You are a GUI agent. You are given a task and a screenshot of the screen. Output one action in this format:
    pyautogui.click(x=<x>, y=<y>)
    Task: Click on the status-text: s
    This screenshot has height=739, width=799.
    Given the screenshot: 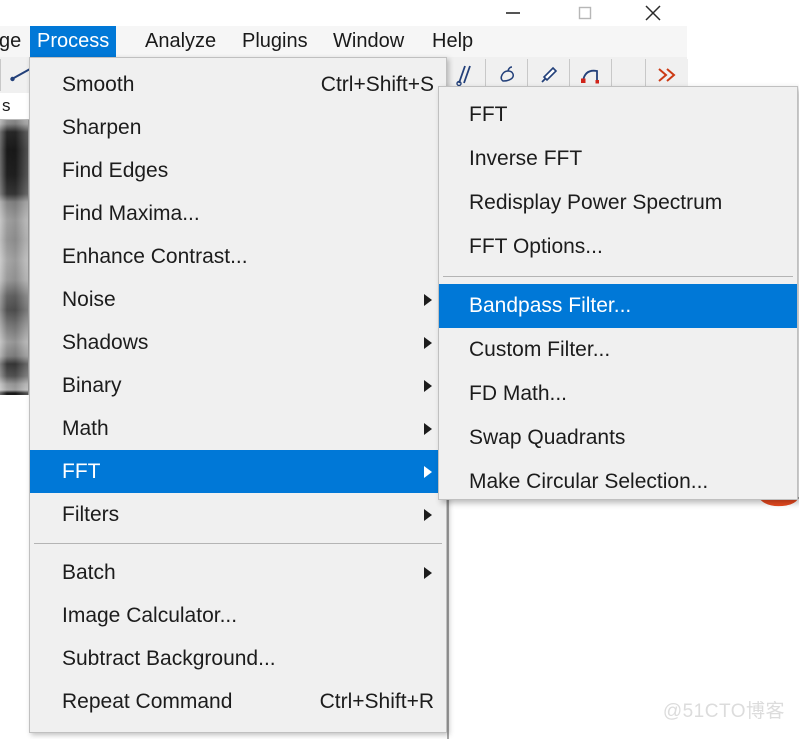 What is the action you would take?
    pyautogui.click(x=15, y=106)
    